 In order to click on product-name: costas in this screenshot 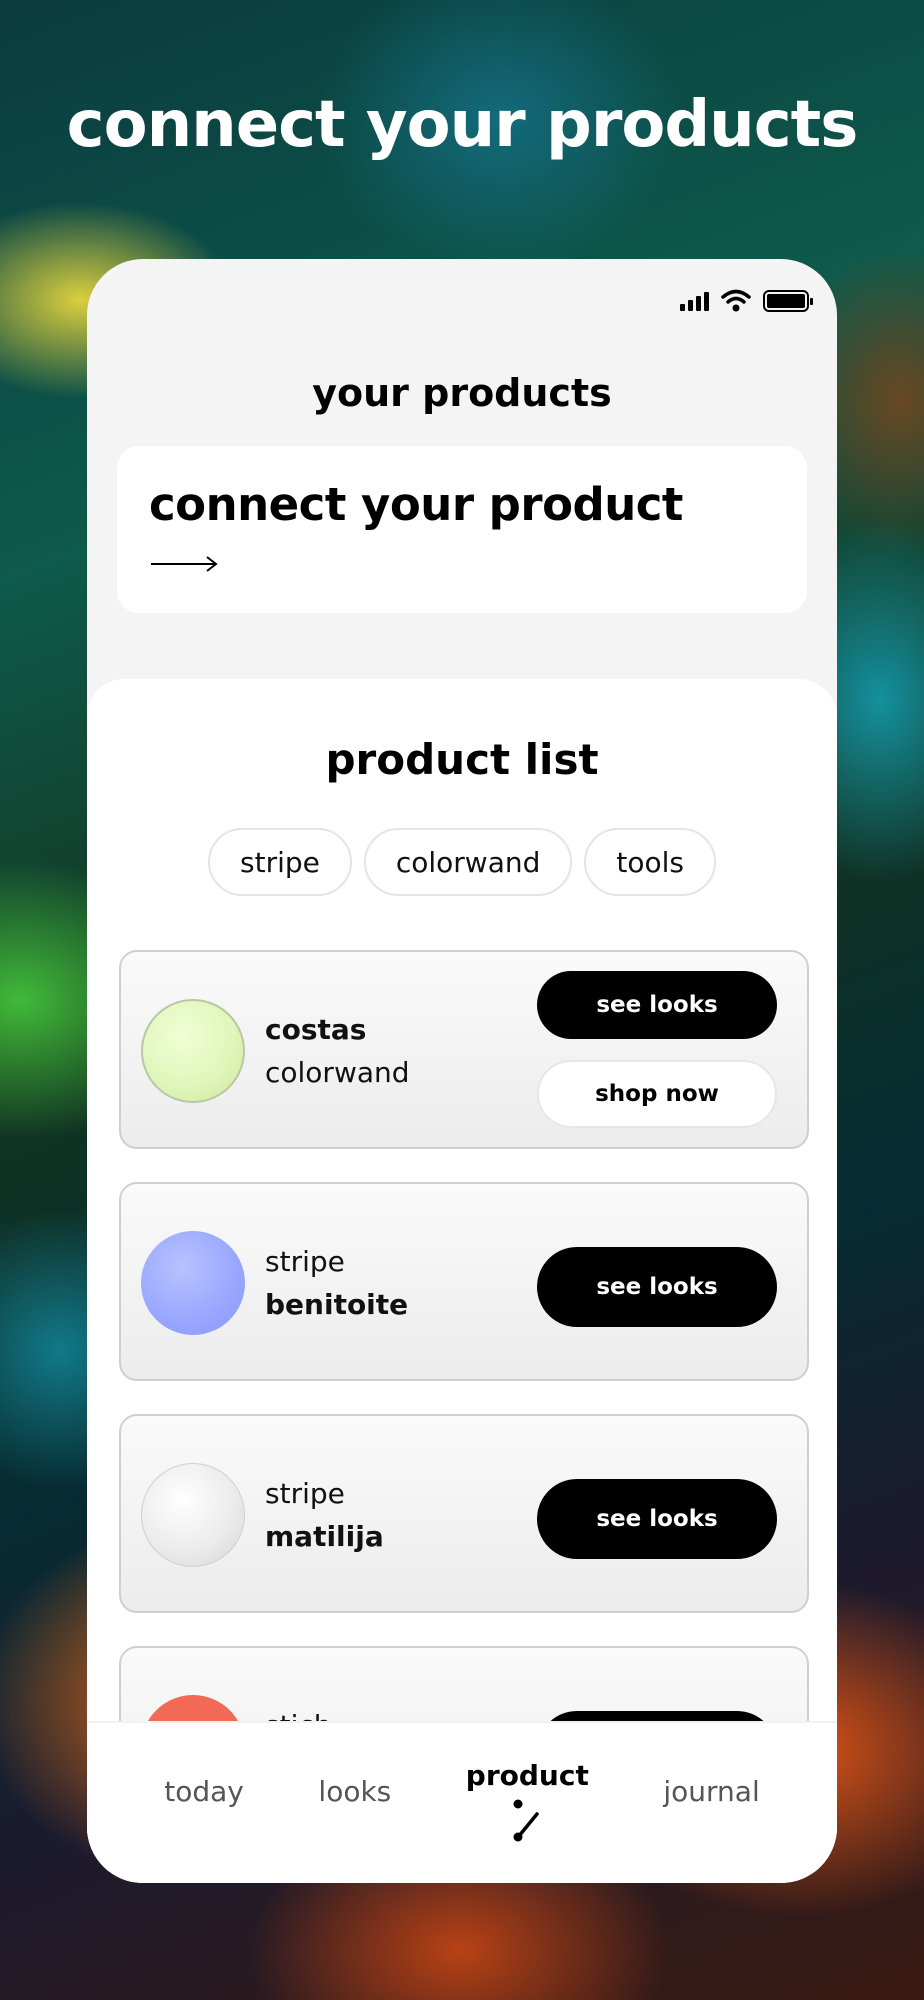, I will do `click(316, 1029)`.